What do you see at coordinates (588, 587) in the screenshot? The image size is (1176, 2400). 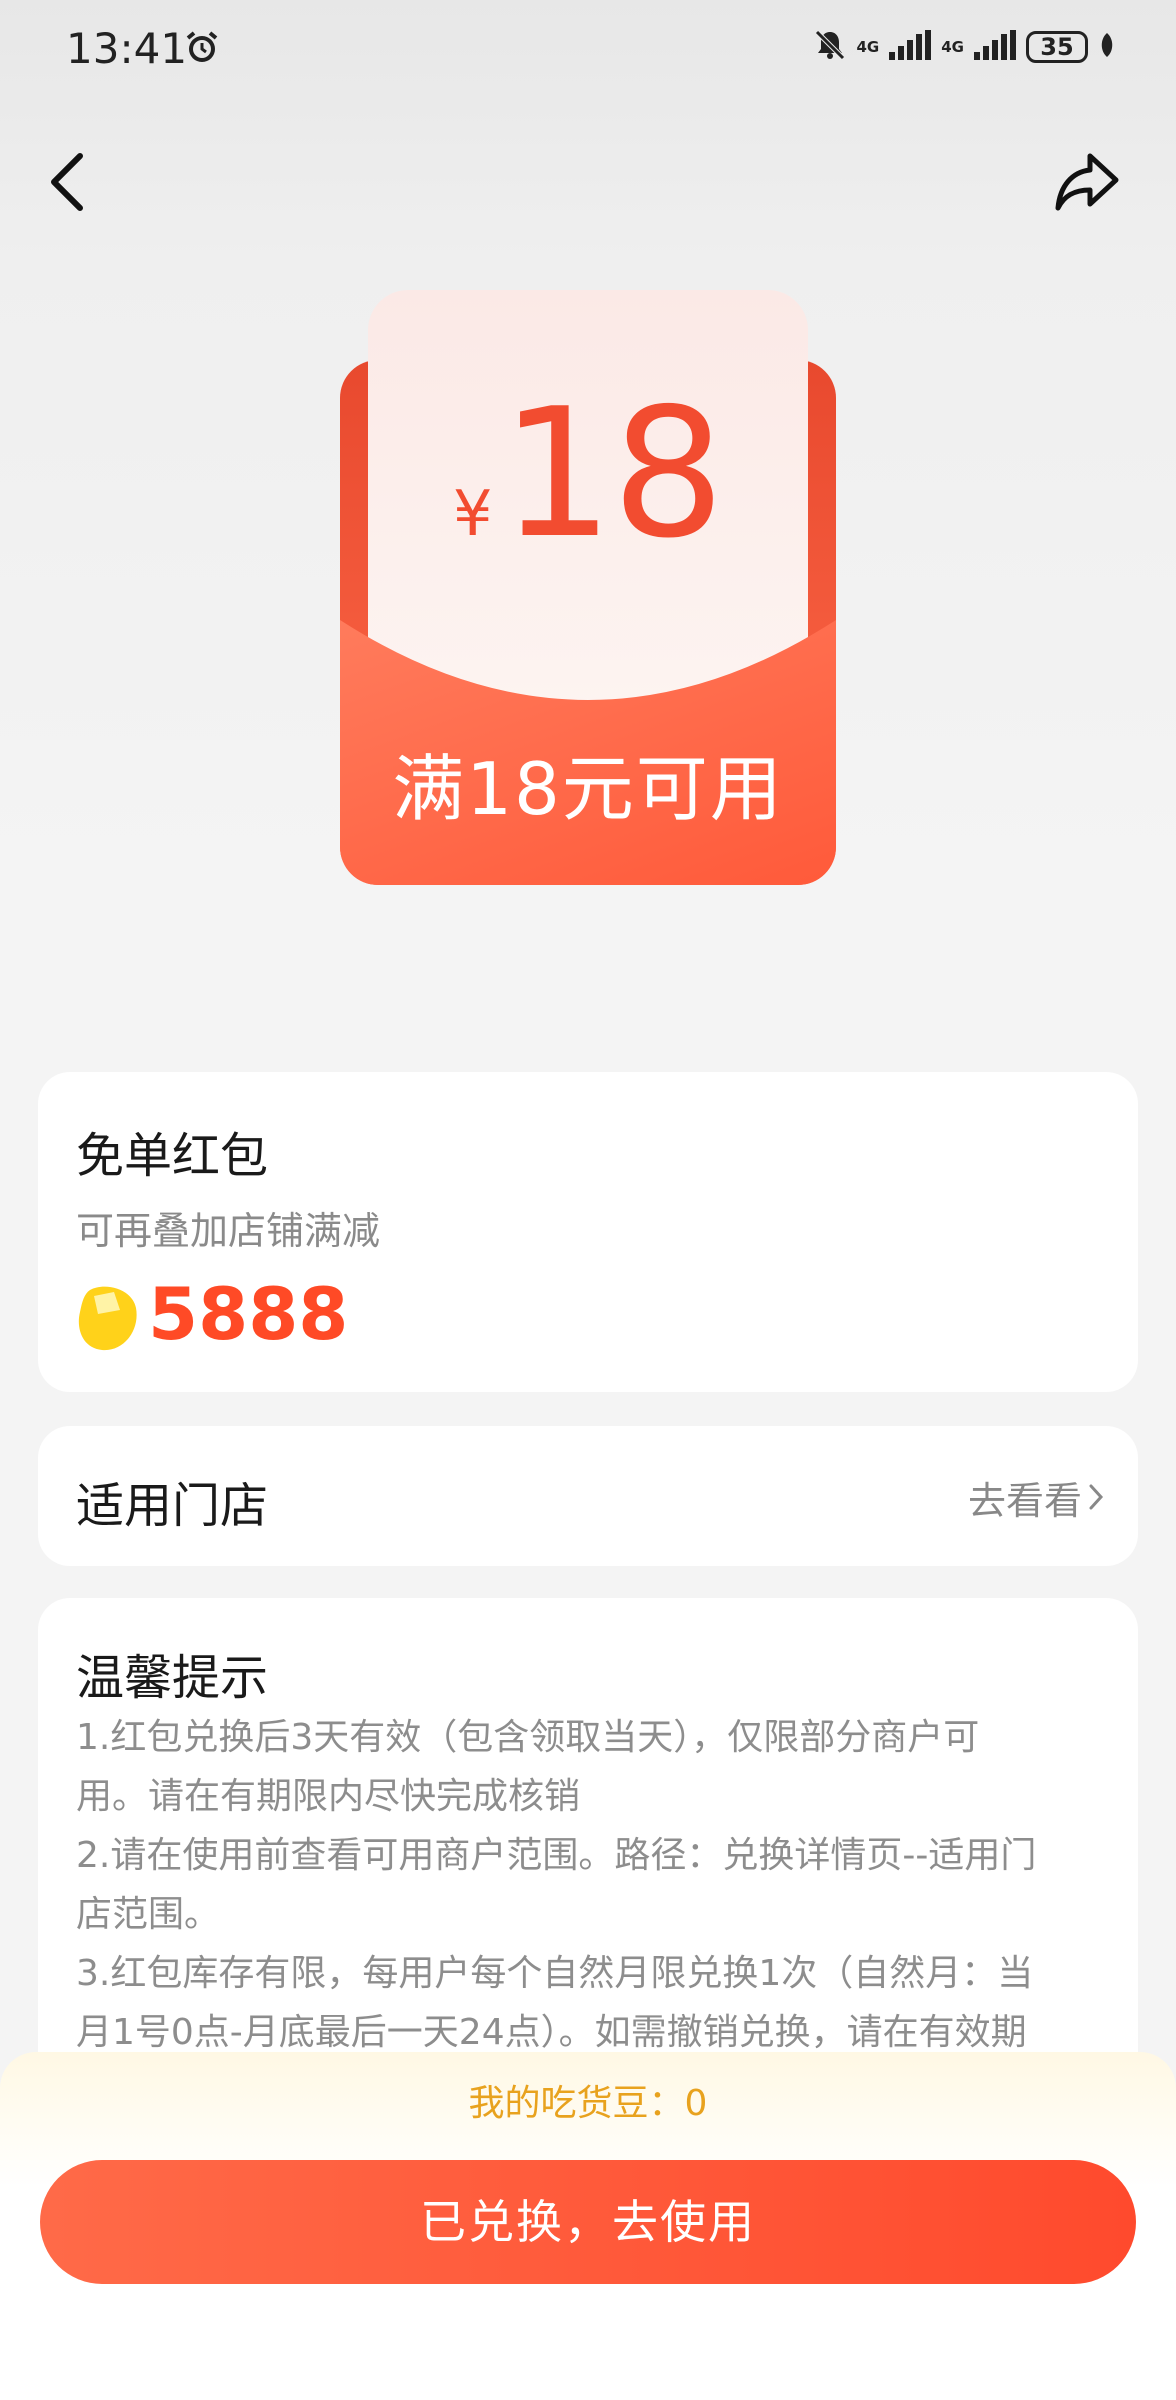 I see `coupon-envelope: ¥18 满18元可用` at bounding box center [588, 587].